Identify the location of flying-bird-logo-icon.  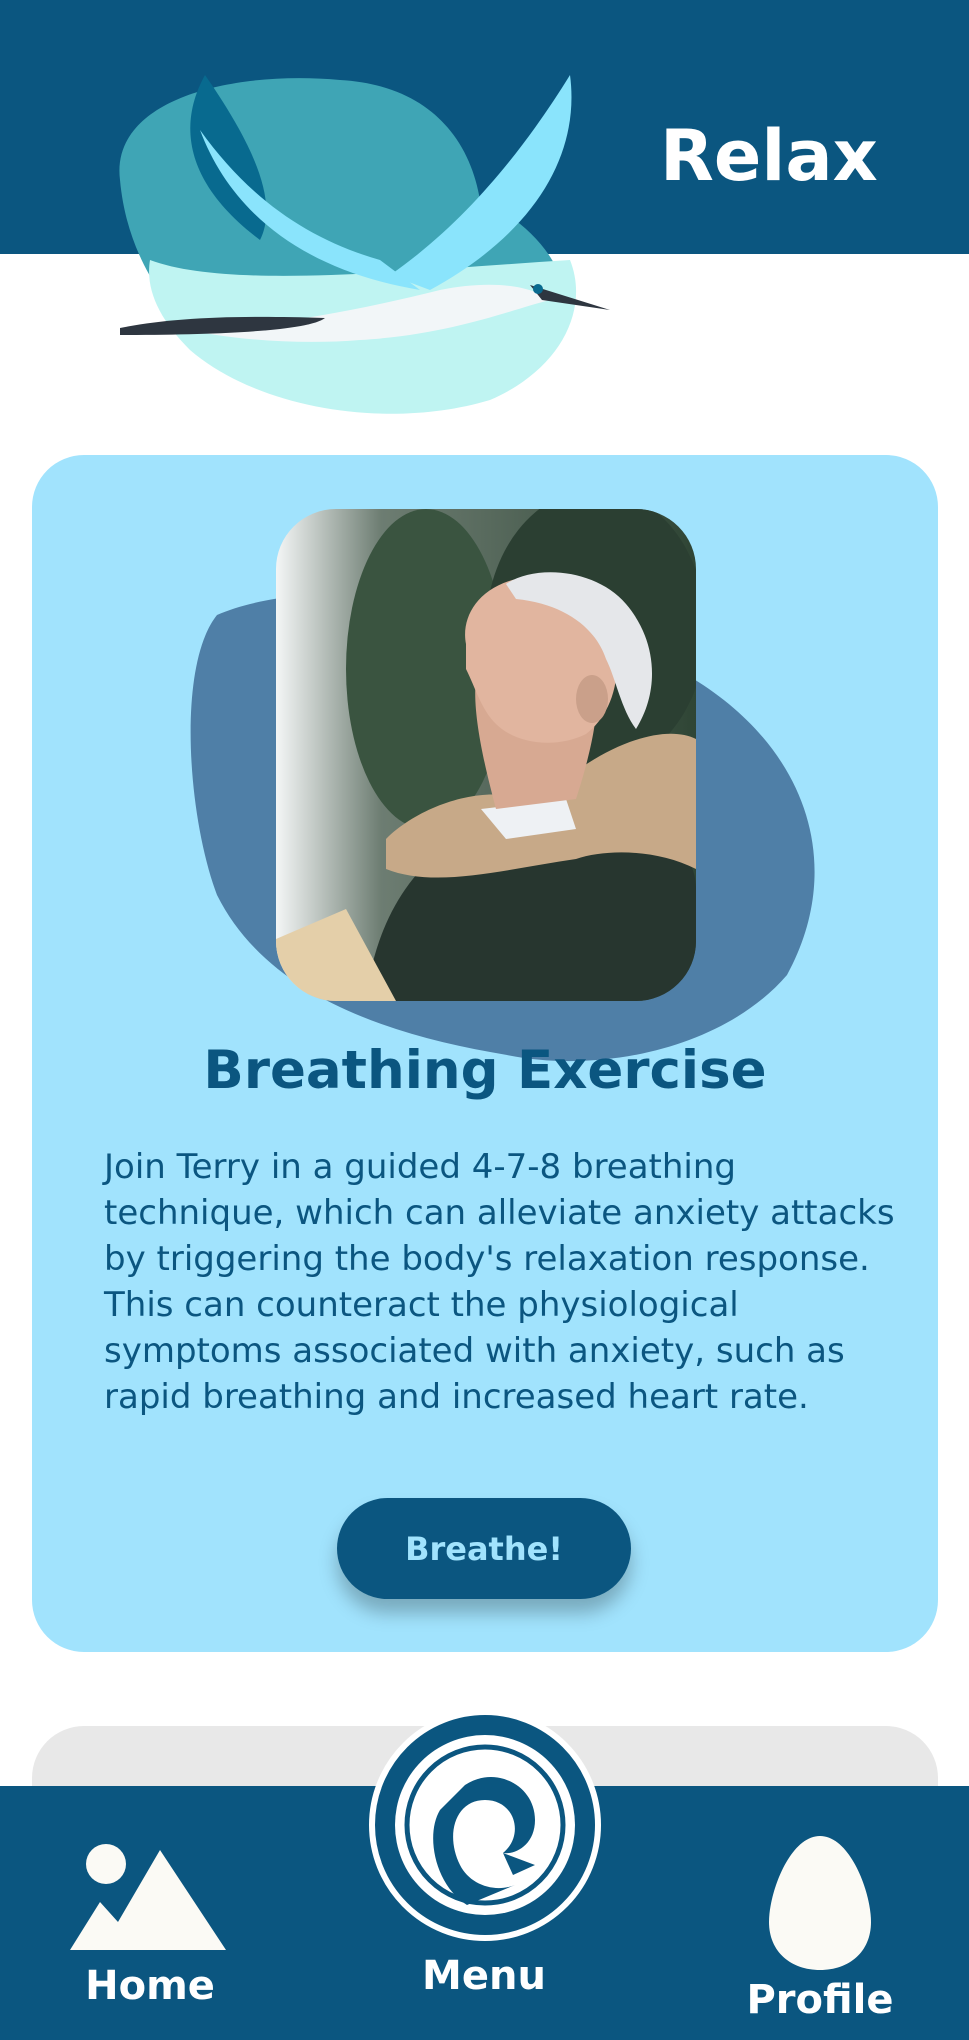
(364, 244).